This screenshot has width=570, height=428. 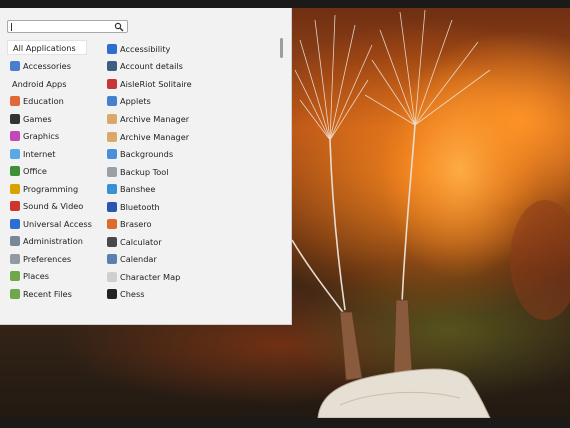 What do you see at coordinates (192, 224) in the screenshot?
I see `app-brasero: Brasero` at bounding box center [192, 224].